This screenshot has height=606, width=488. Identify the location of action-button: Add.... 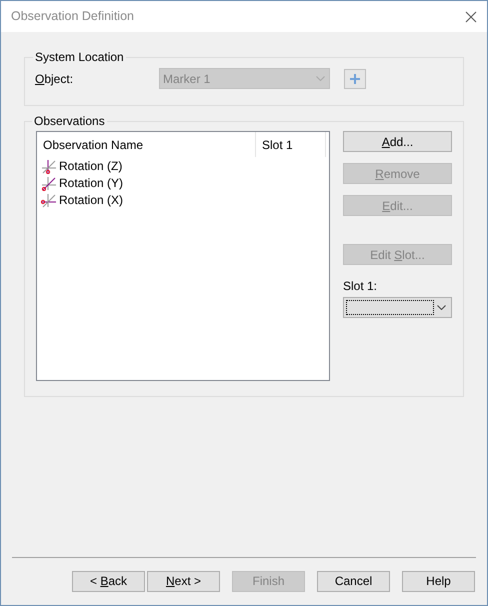
(397, 141).